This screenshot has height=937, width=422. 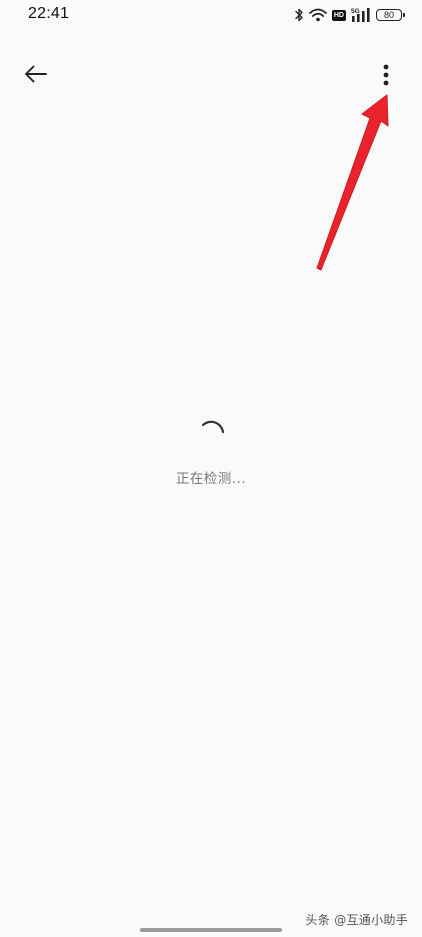 What do you see at coordinates (49, 13) in the screenshot?
I see `status-time: 22:41` at bounding box center [49, 13].